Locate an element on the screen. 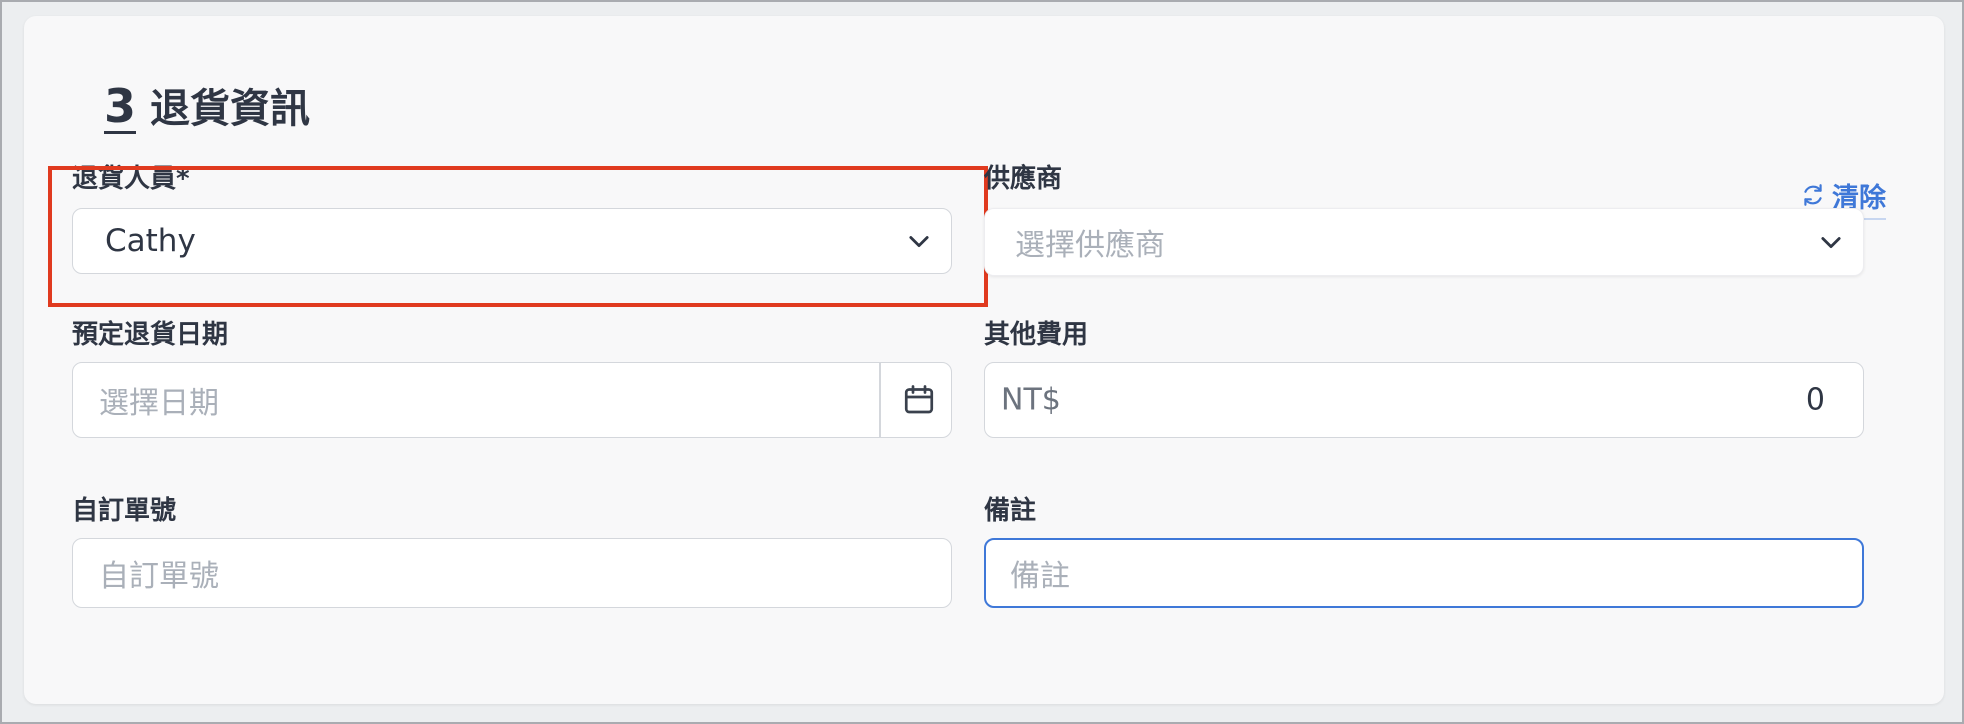 This screenshot has width=1964, height=724. custom-number-input: 自訂單號 is located at coordinates (512, 573).